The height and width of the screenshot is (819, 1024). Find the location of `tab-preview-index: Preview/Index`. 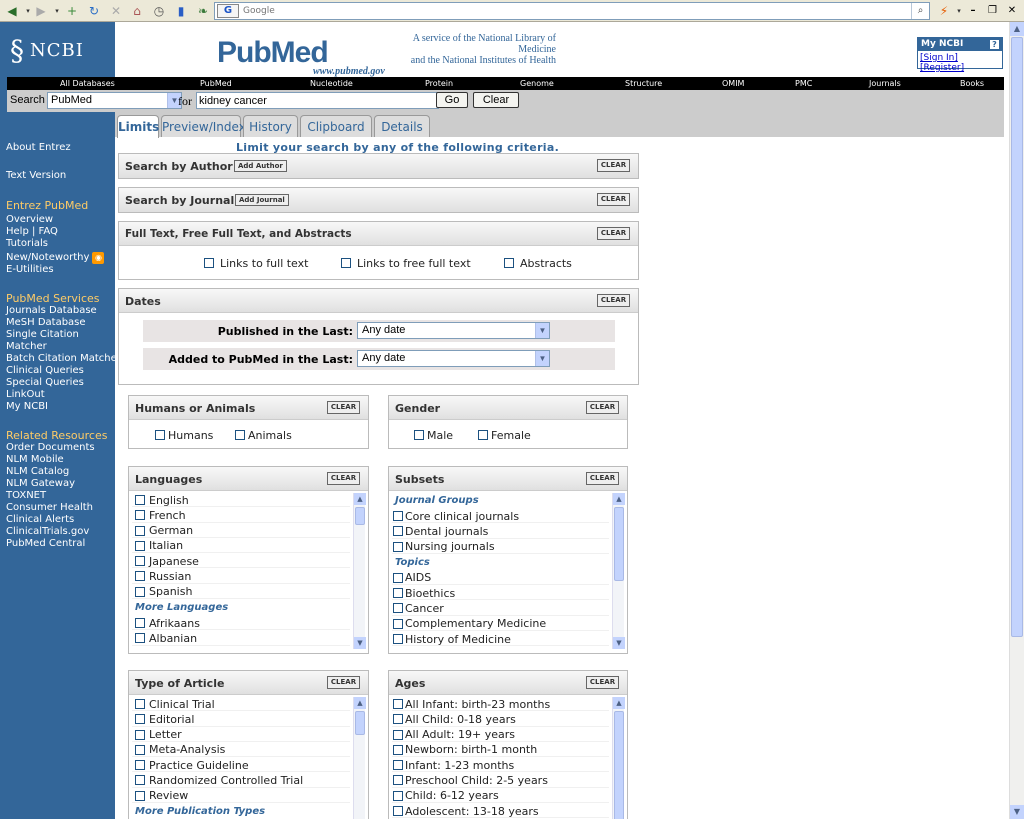

tab-preview-index: Preview/Index is located at coordinates (203, 126).